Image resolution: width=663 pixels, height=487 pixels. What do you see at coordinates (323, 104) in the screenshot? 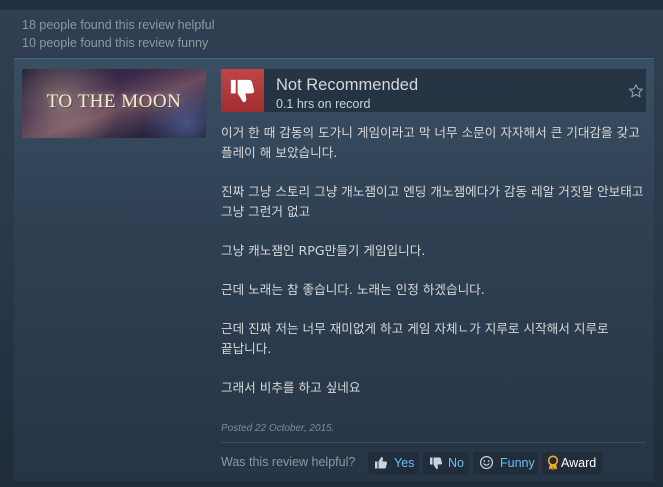
I see `hours-on-record: 0.1 hrs on record` at bounding box center [323, 104].